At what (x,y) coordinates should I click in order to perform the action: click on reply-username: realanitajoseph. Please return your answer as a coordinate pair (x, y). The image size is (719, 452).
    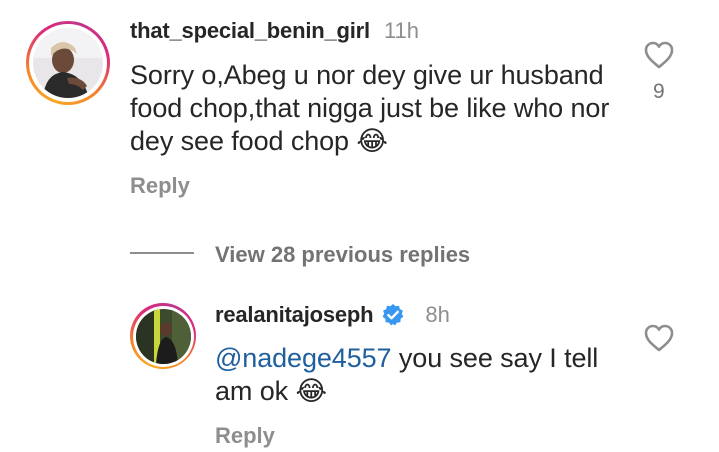
    Looking at the image, I should click on (294, 315).